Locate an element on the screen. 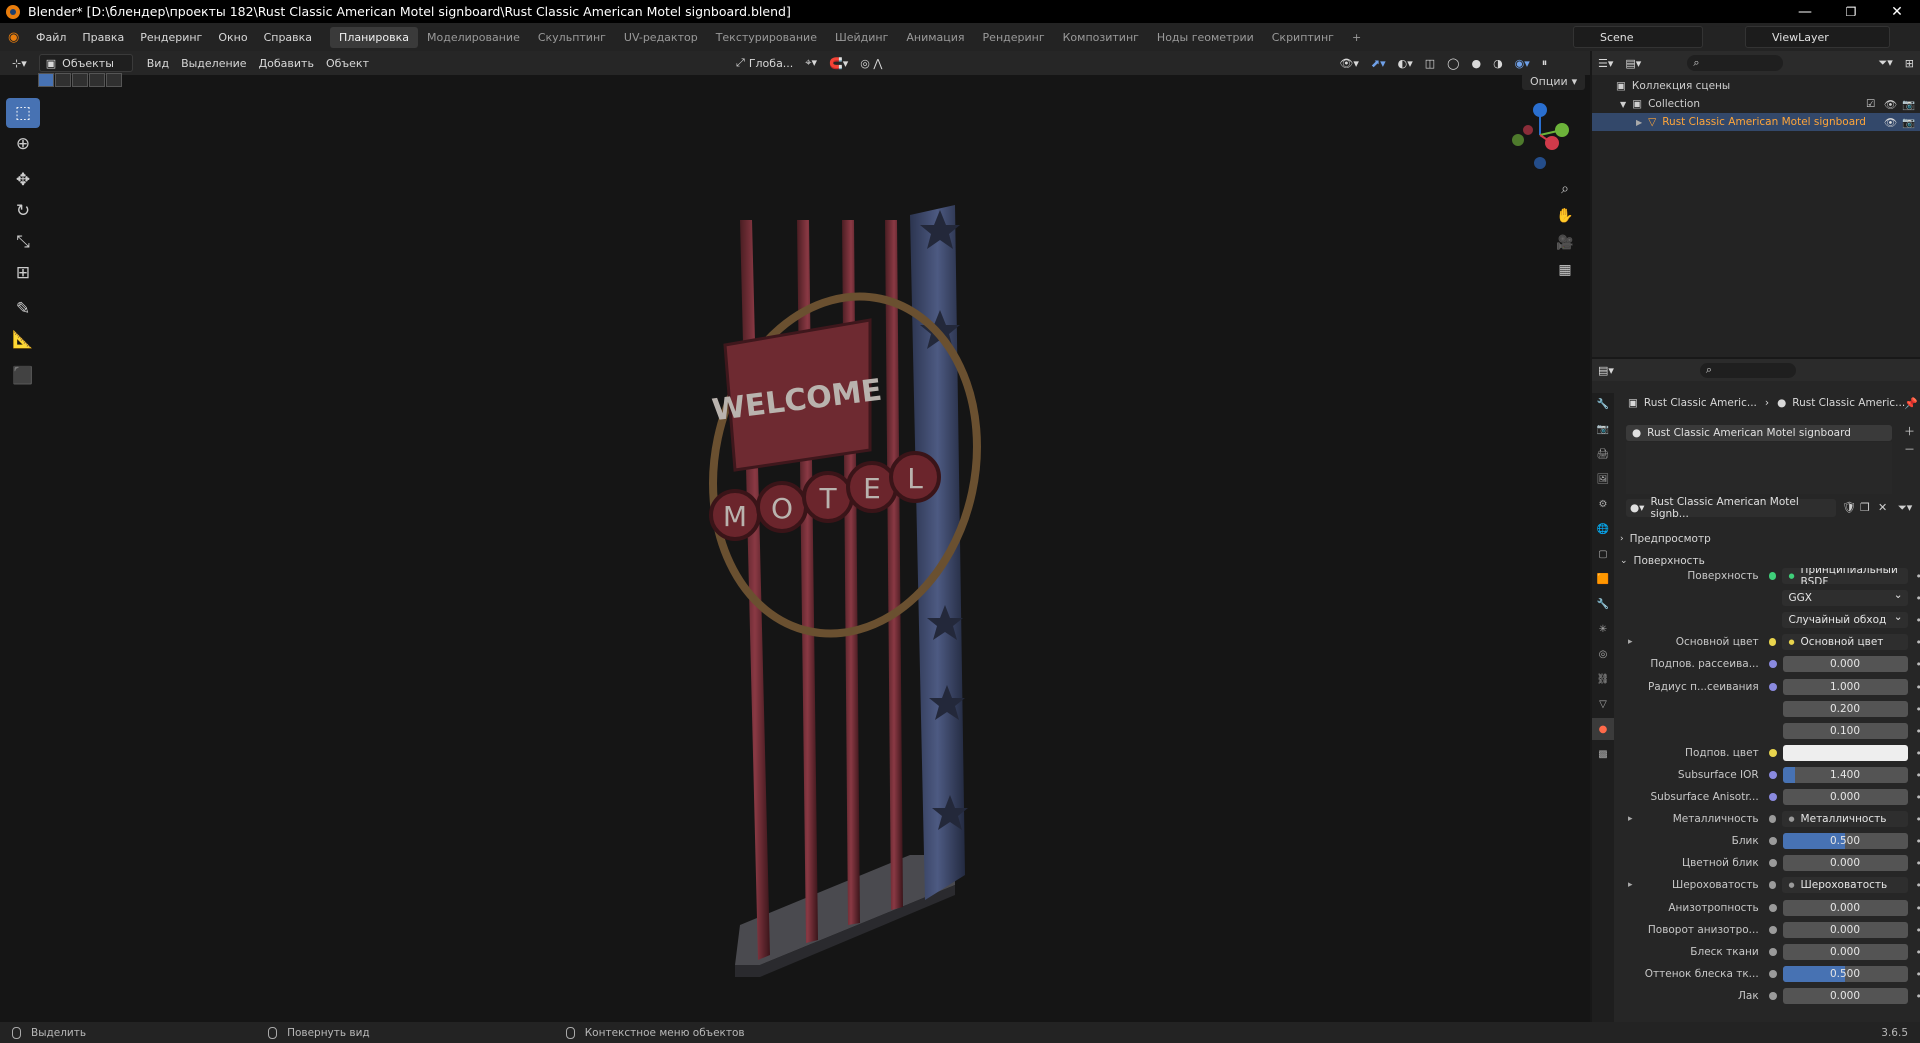  overlays-icon: ◐▾ is located at coordinates (1405, 63).